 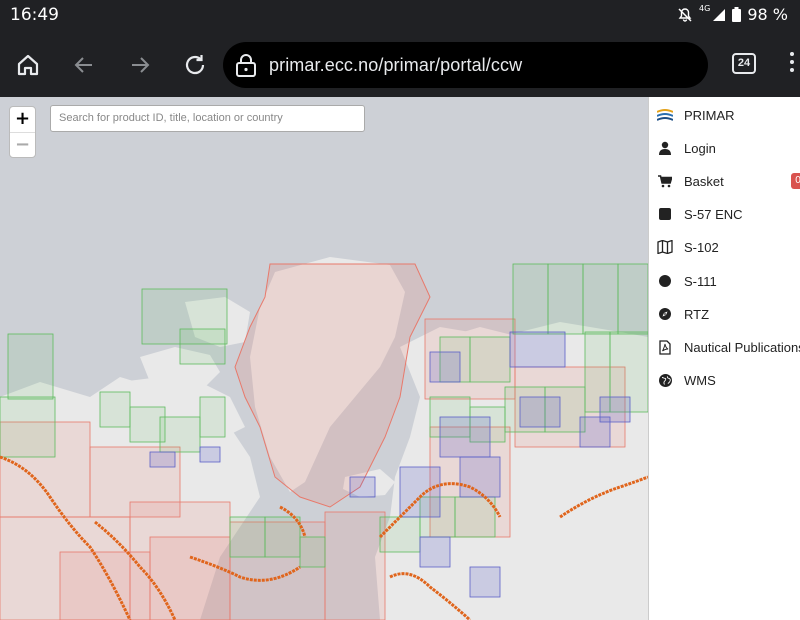 I want to click on map-icon, so click(x=665, y=247).